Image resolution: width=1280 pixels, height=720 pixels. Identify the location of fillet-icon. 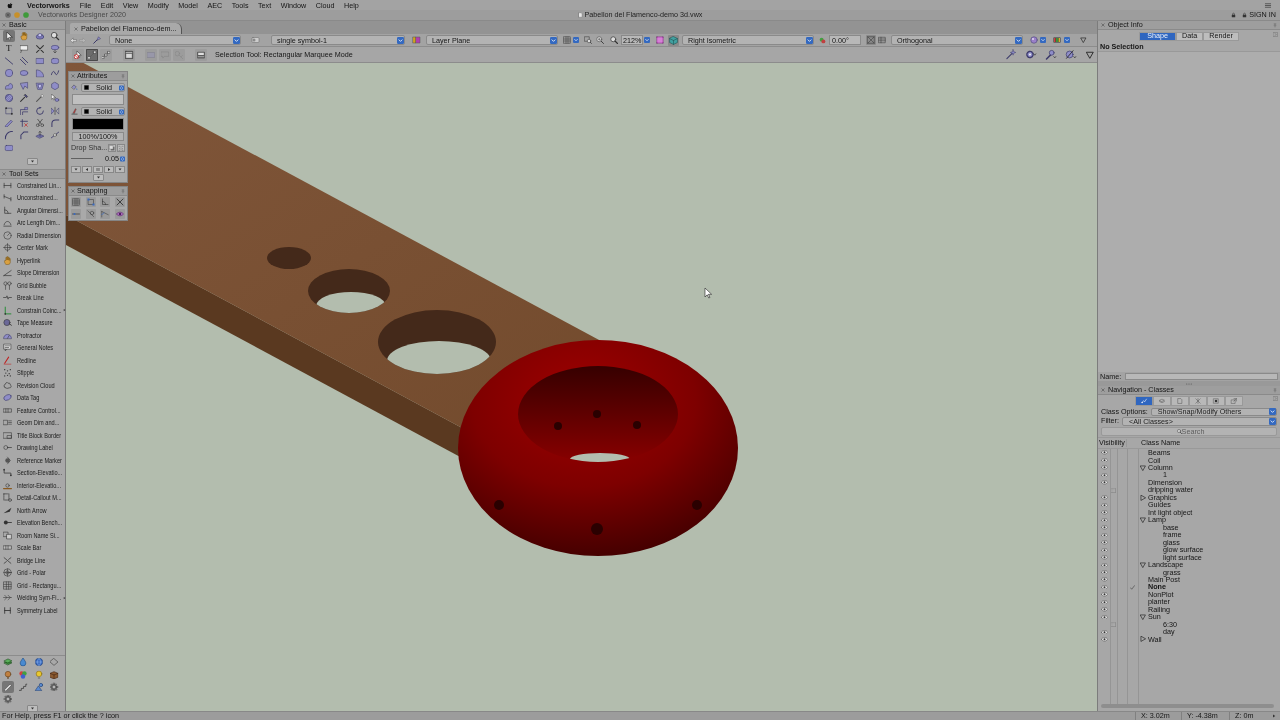
(55, 122).